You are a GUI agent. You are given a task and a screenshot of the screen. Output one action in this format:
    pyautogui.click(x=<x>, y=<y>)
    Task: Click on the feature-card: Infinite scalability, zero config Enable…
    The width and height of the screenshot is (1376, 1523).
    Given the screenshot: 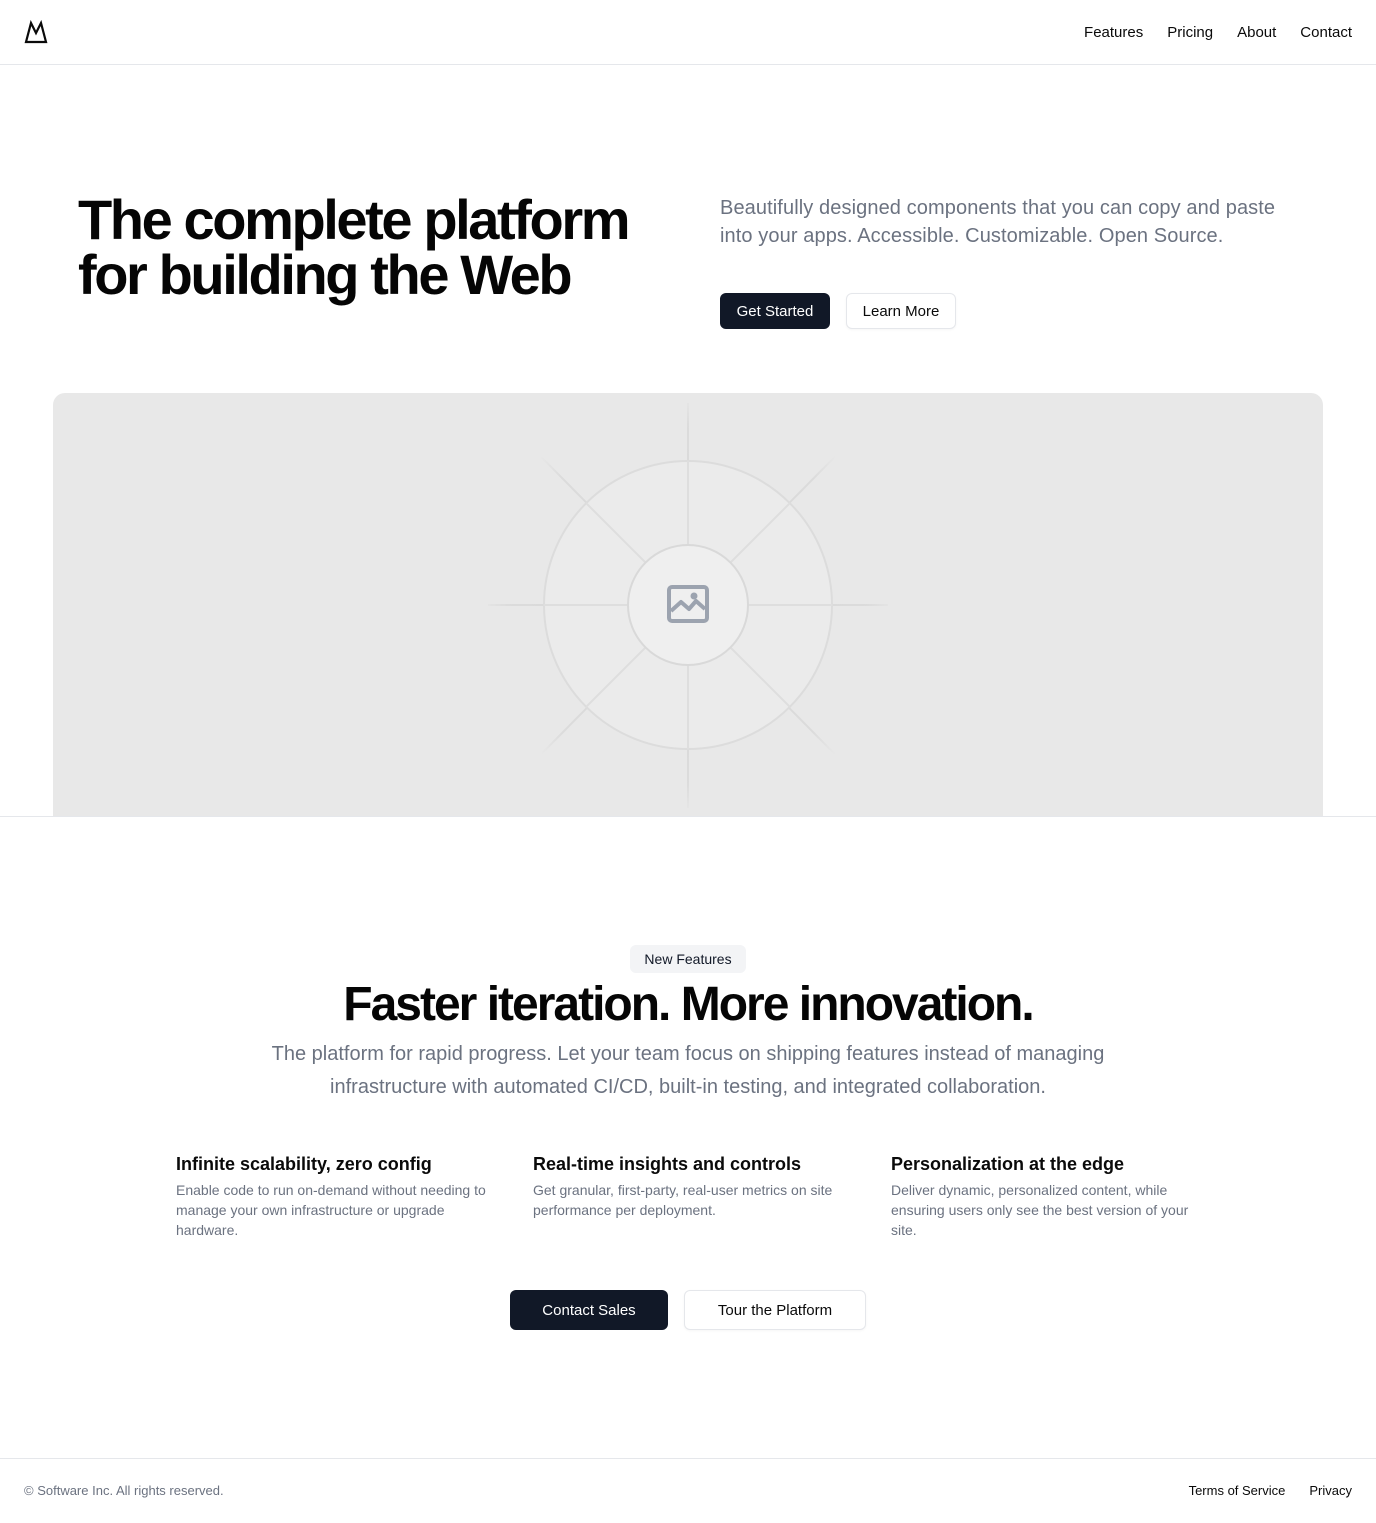 What is the action you would take?
    pyautogui.click(x=331, y=1196)
    